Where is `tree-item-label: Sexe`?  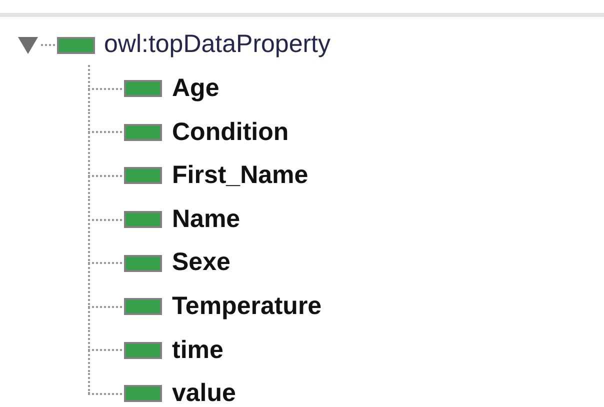 tree-item-label: Sexe is located at coordinates (201, 263).